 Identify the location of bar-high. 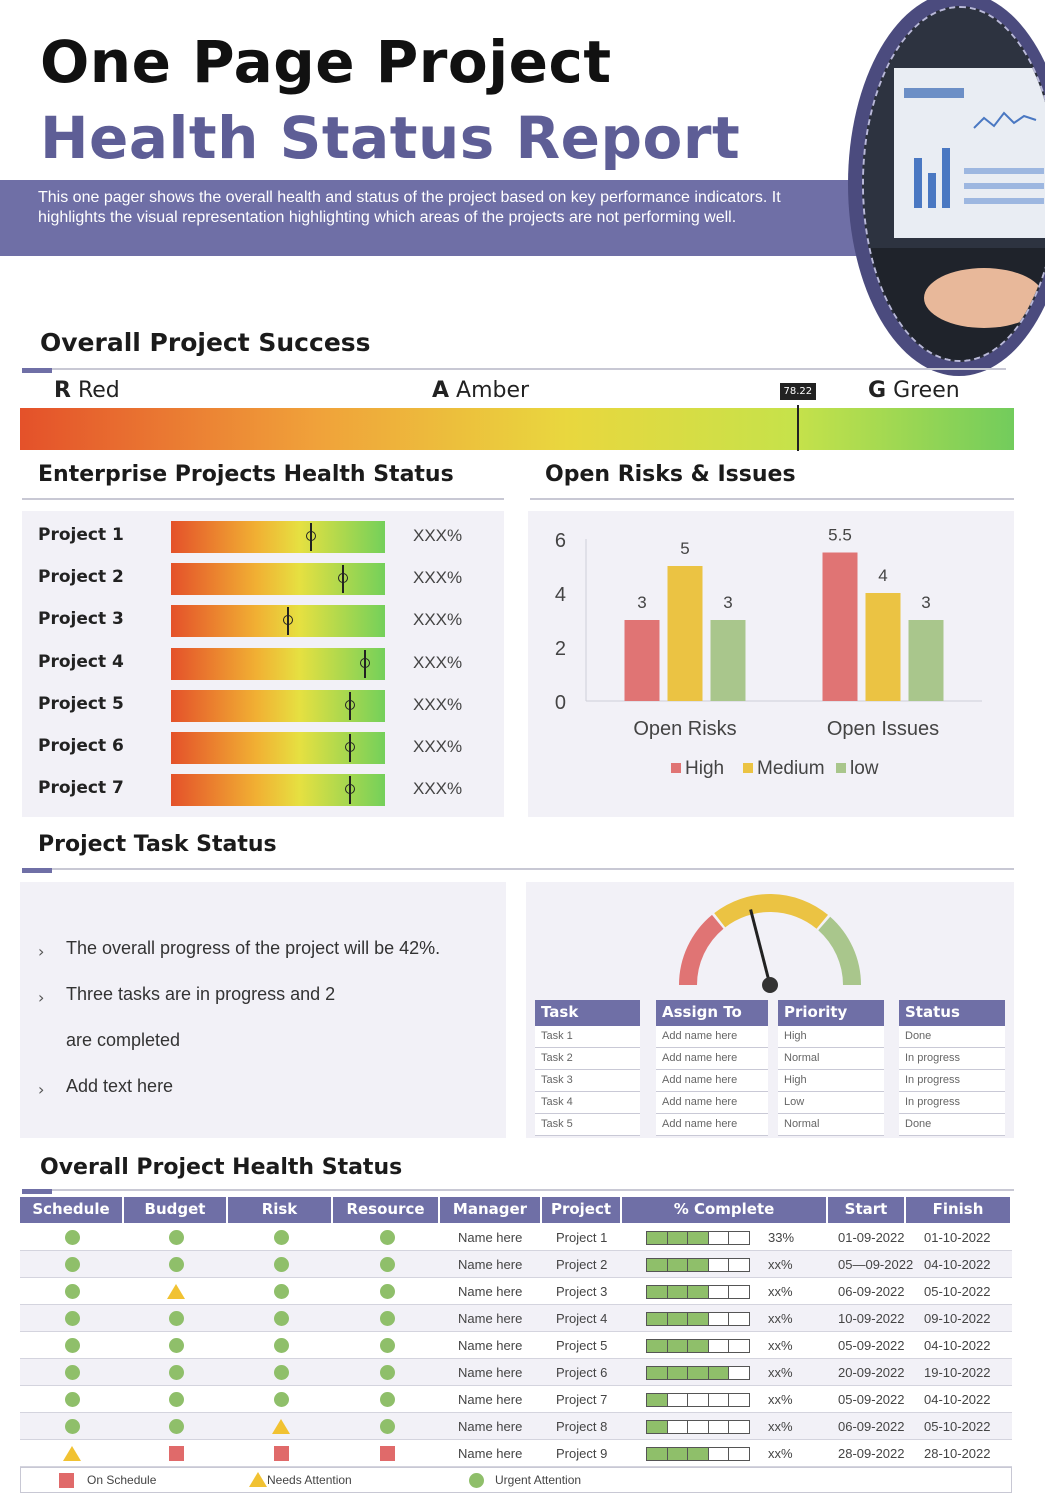
(840, 626).